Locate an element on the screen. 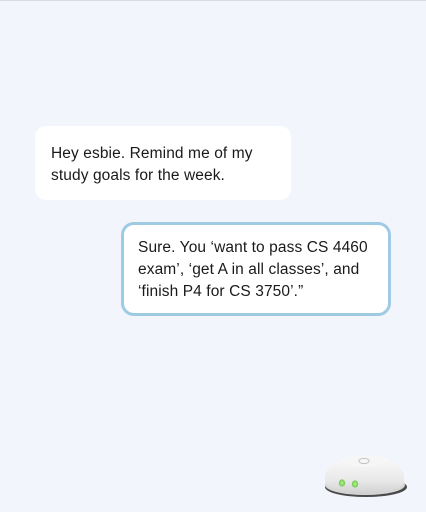 The width and height of the screenshot is (426, 512). smart-speaker-icon is located at coordinates (365, 473).